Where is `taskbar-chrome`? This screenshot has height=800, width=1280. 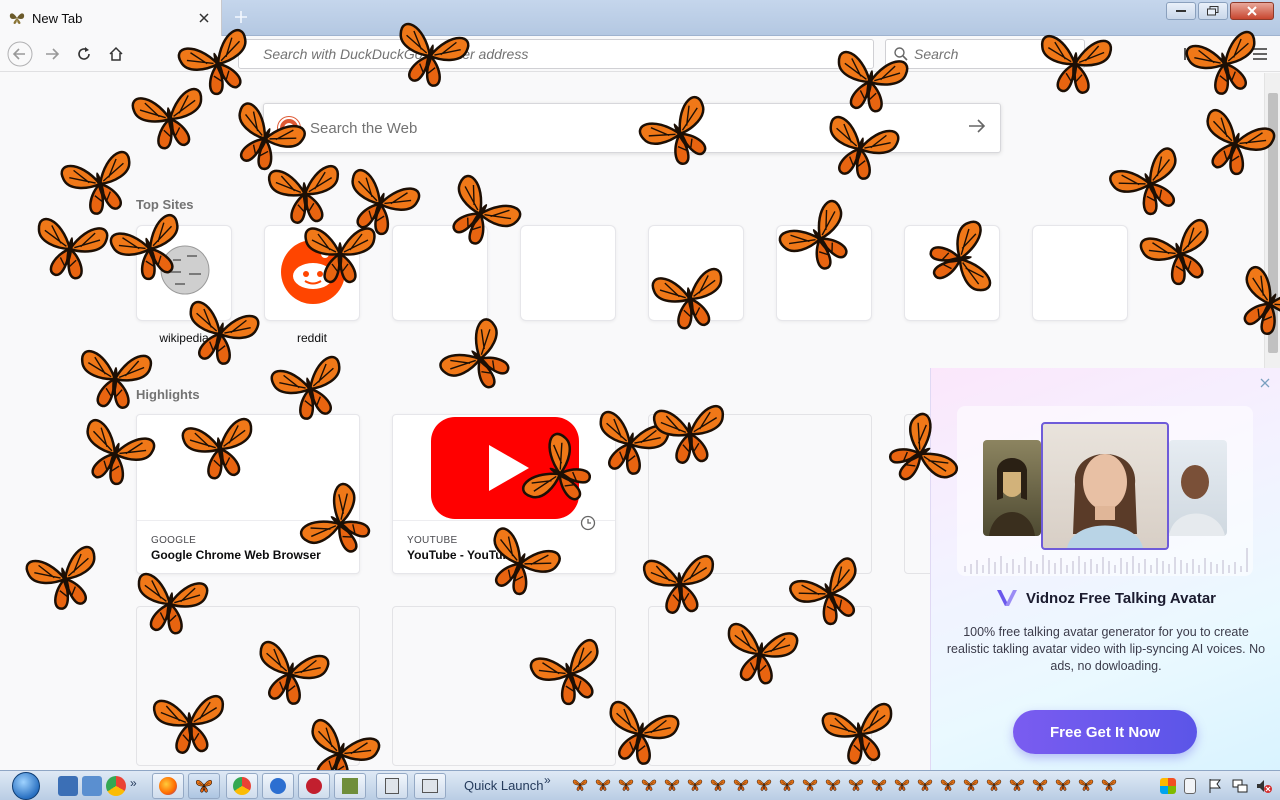 taskbar-chrome is located at coordinates (242, 786).